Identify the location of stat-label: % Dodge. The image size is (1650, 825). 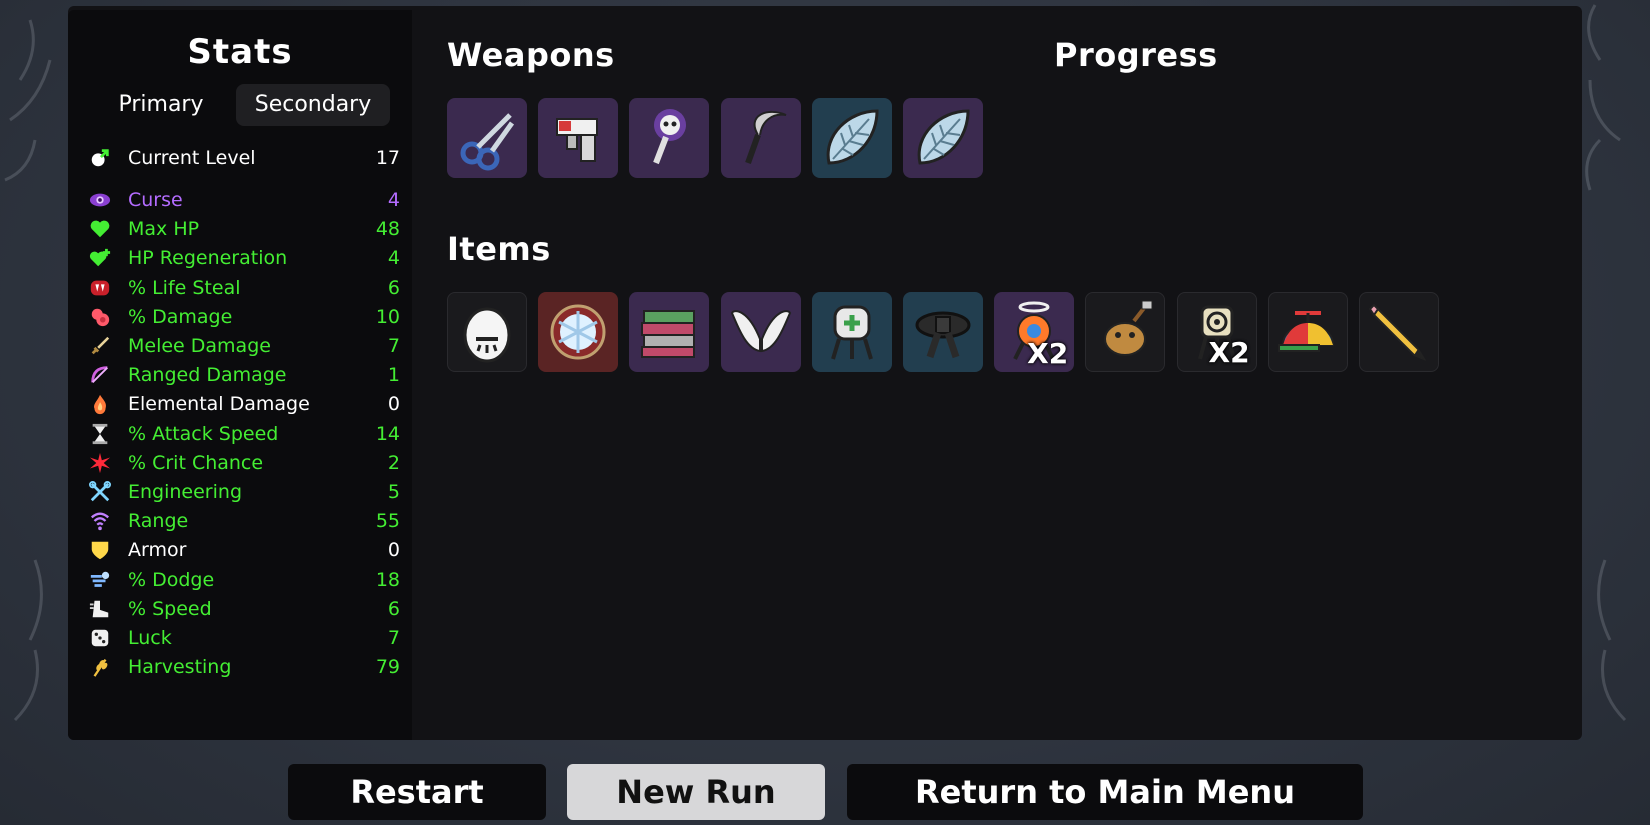
(171, 579).